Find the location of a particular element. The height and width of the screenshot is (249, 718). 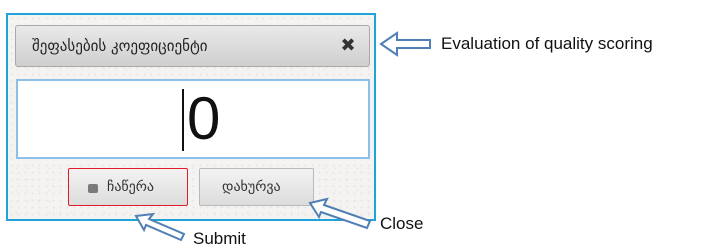

close-callout-label: Close is located at coordinates (402, 223).